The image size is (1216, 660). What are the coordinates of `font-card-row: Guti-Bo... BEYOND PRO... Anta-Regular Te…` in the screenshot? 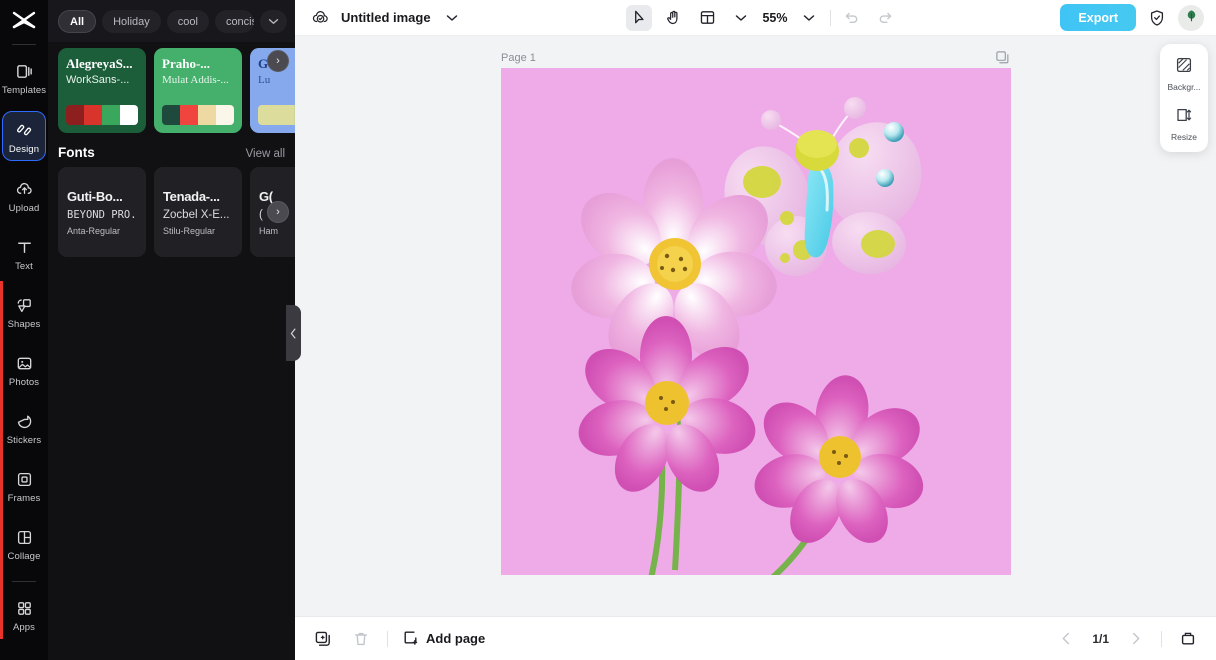 It's located at (171, 212).